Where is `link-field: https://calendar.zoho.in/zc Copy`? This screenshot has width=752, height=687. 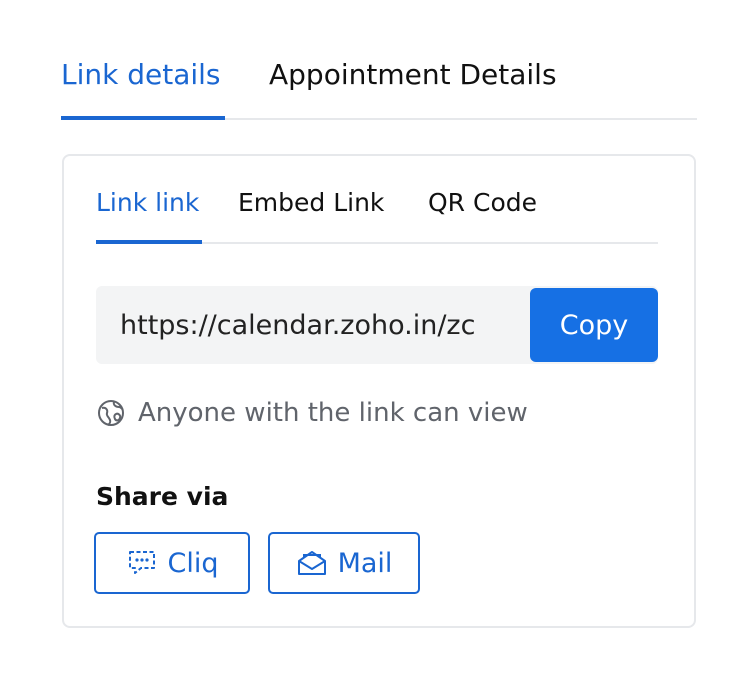 link-field: https://calendar.zoho.in/zc Copy is located at coordinates (377, 325).